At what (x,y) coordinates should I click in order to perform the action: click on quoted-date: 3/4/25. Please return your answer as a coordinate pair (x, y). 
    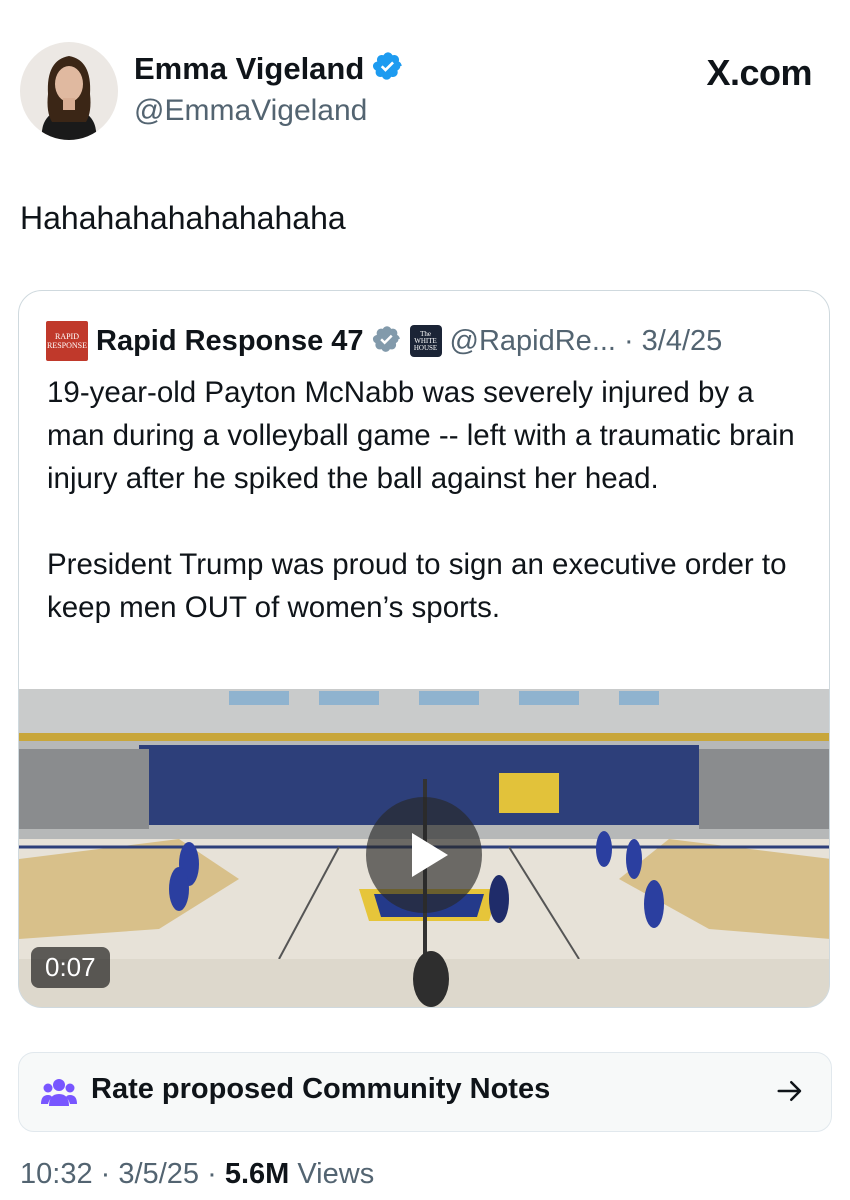
    Looking at the image, I should click on (682, 341).